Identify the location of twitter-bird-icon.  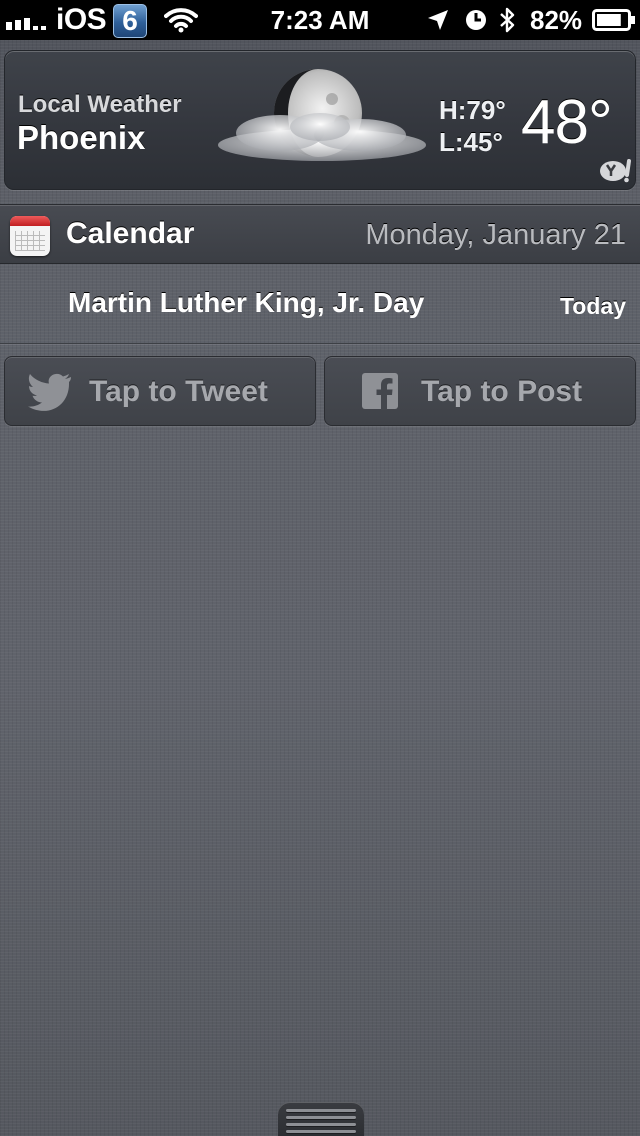
(50, 394).